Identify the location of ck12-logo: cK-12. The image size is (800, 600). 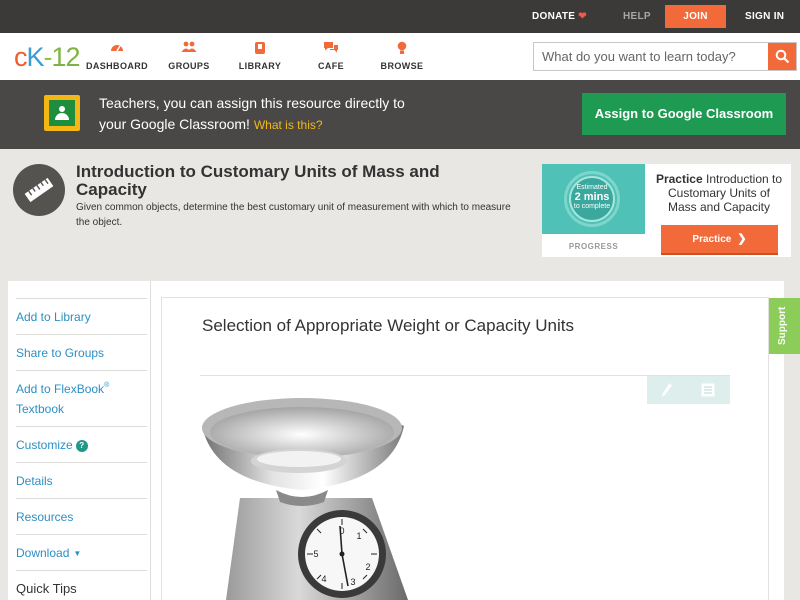
(47, 57).